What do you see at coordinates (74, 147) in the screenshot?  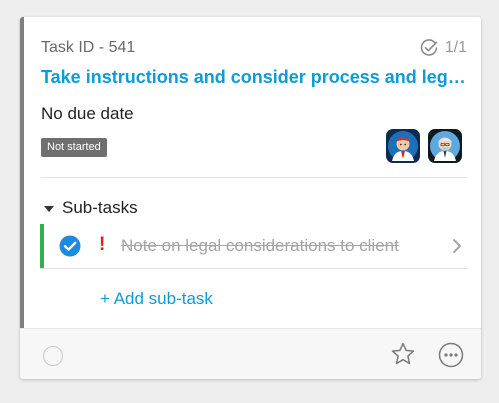 I see `status-badge: Not started` at bounding box center [74, 147].